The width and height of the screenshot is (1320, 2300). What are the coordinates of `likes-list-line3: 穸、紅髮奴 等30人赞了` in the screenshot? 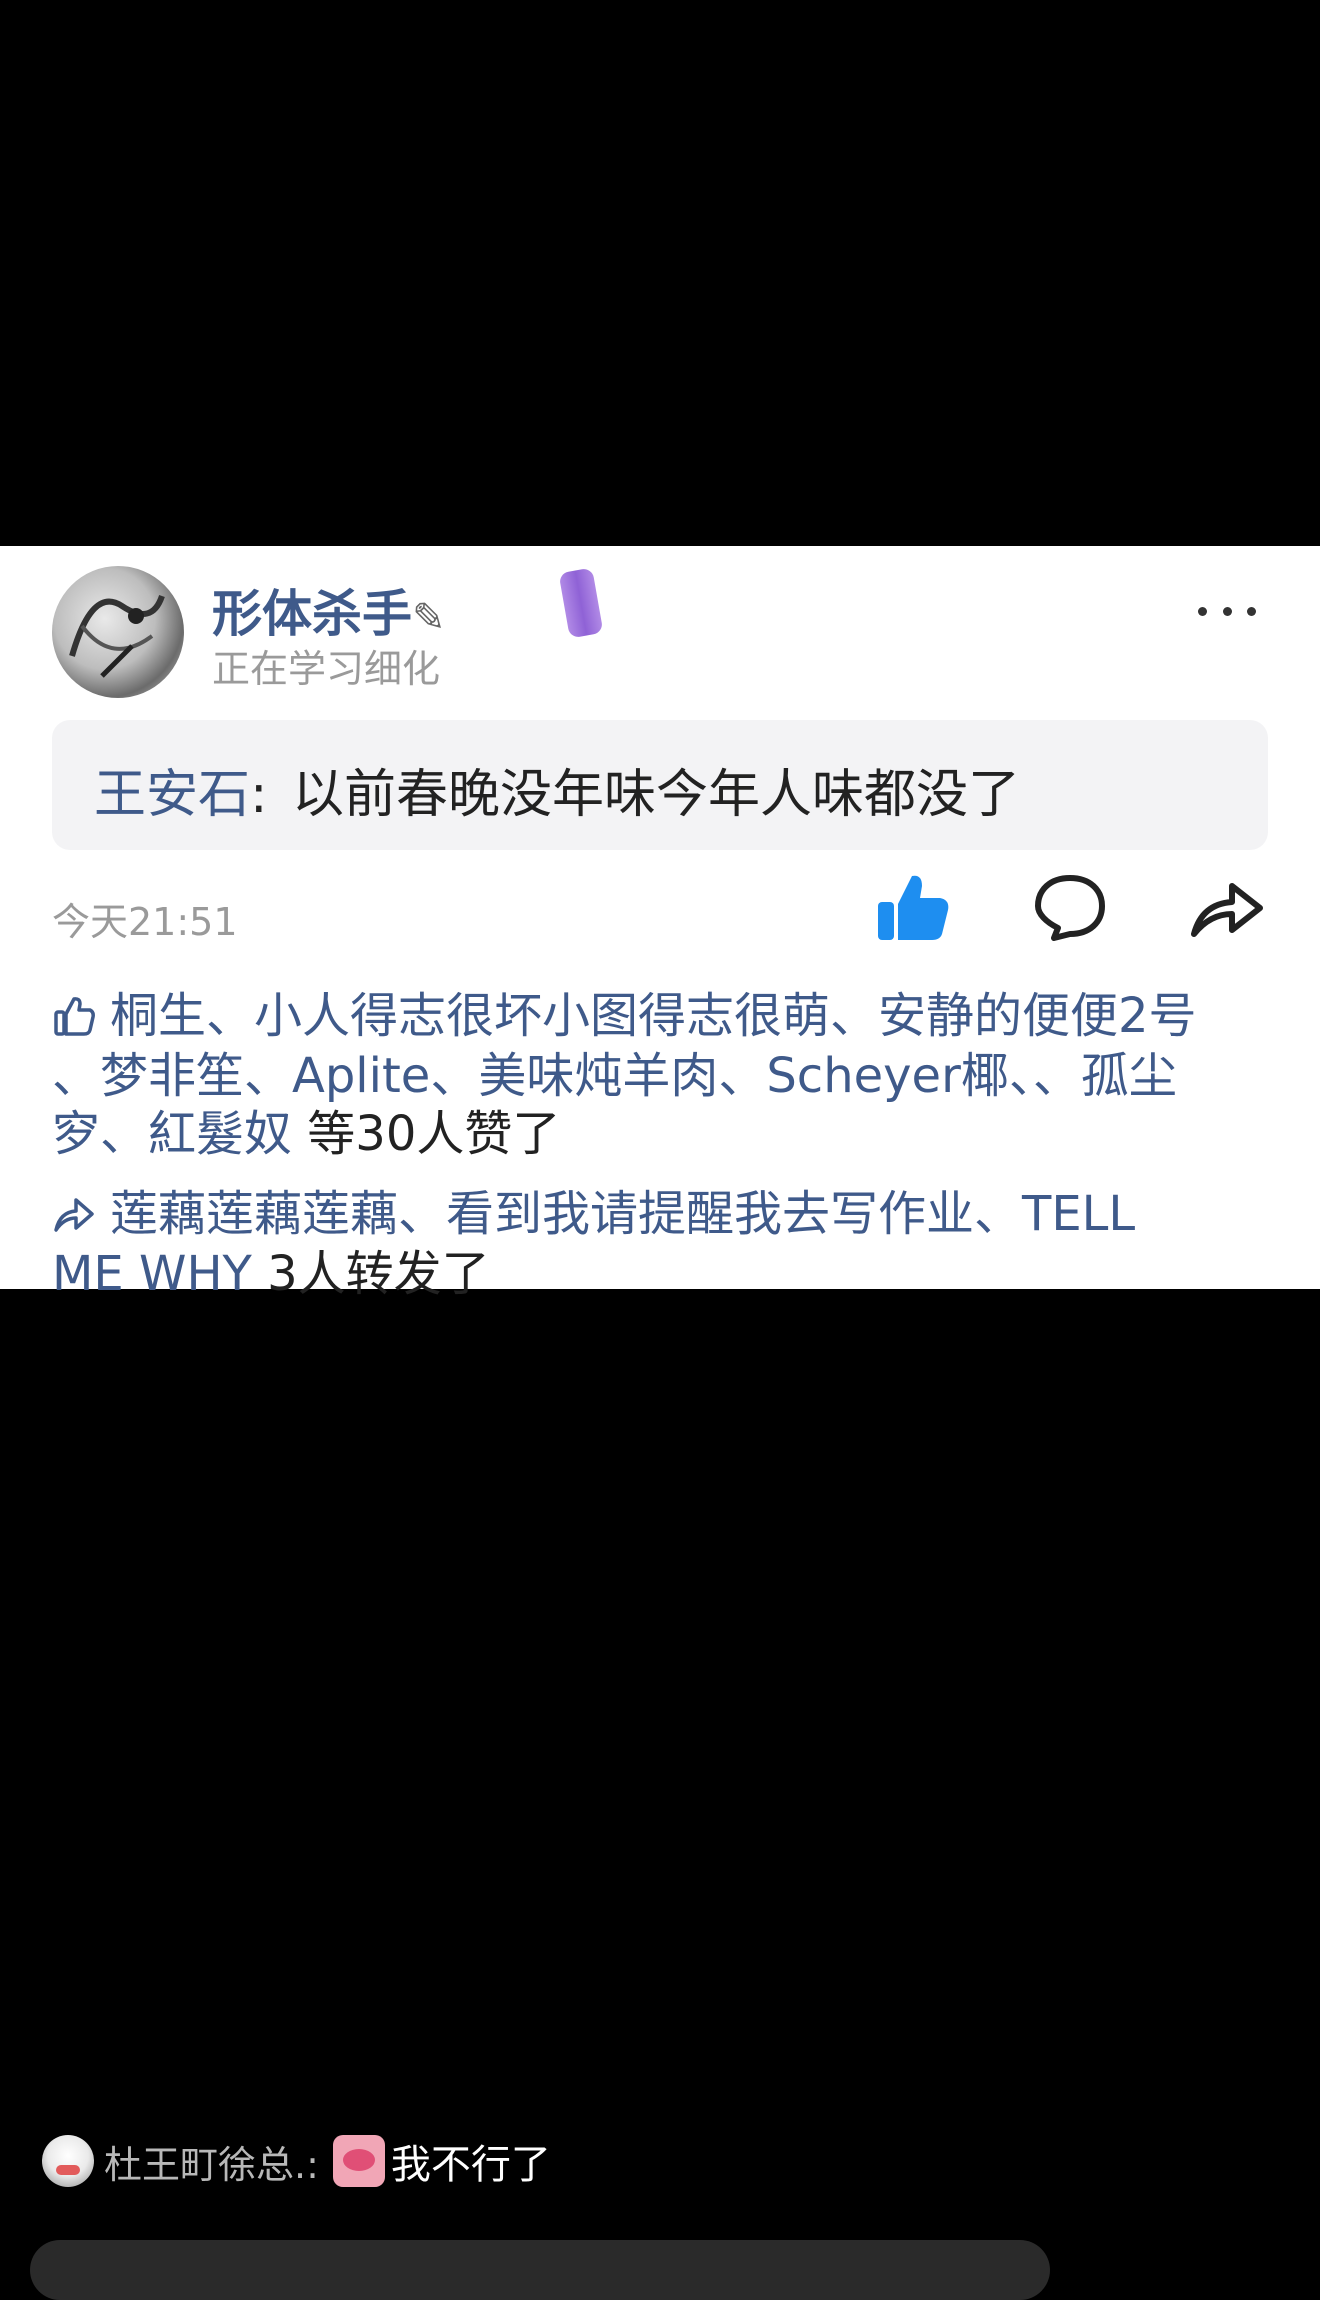 It's located at (306, 1129).